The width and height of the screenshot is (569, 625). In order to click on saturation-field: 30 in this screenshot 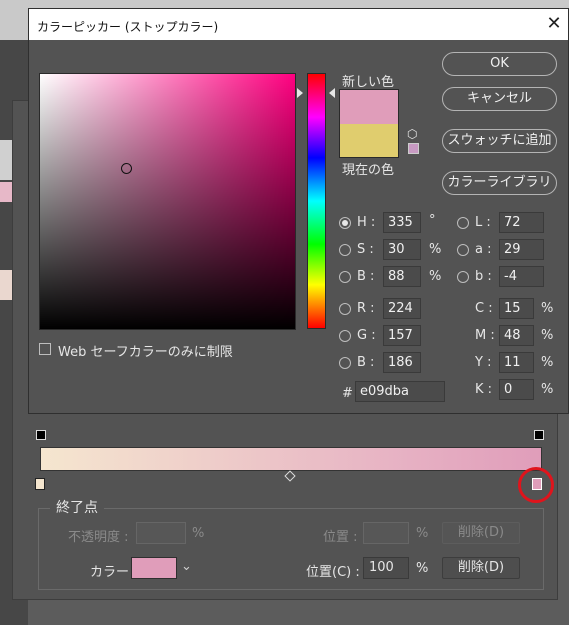, I will do `click(402, 249)`.